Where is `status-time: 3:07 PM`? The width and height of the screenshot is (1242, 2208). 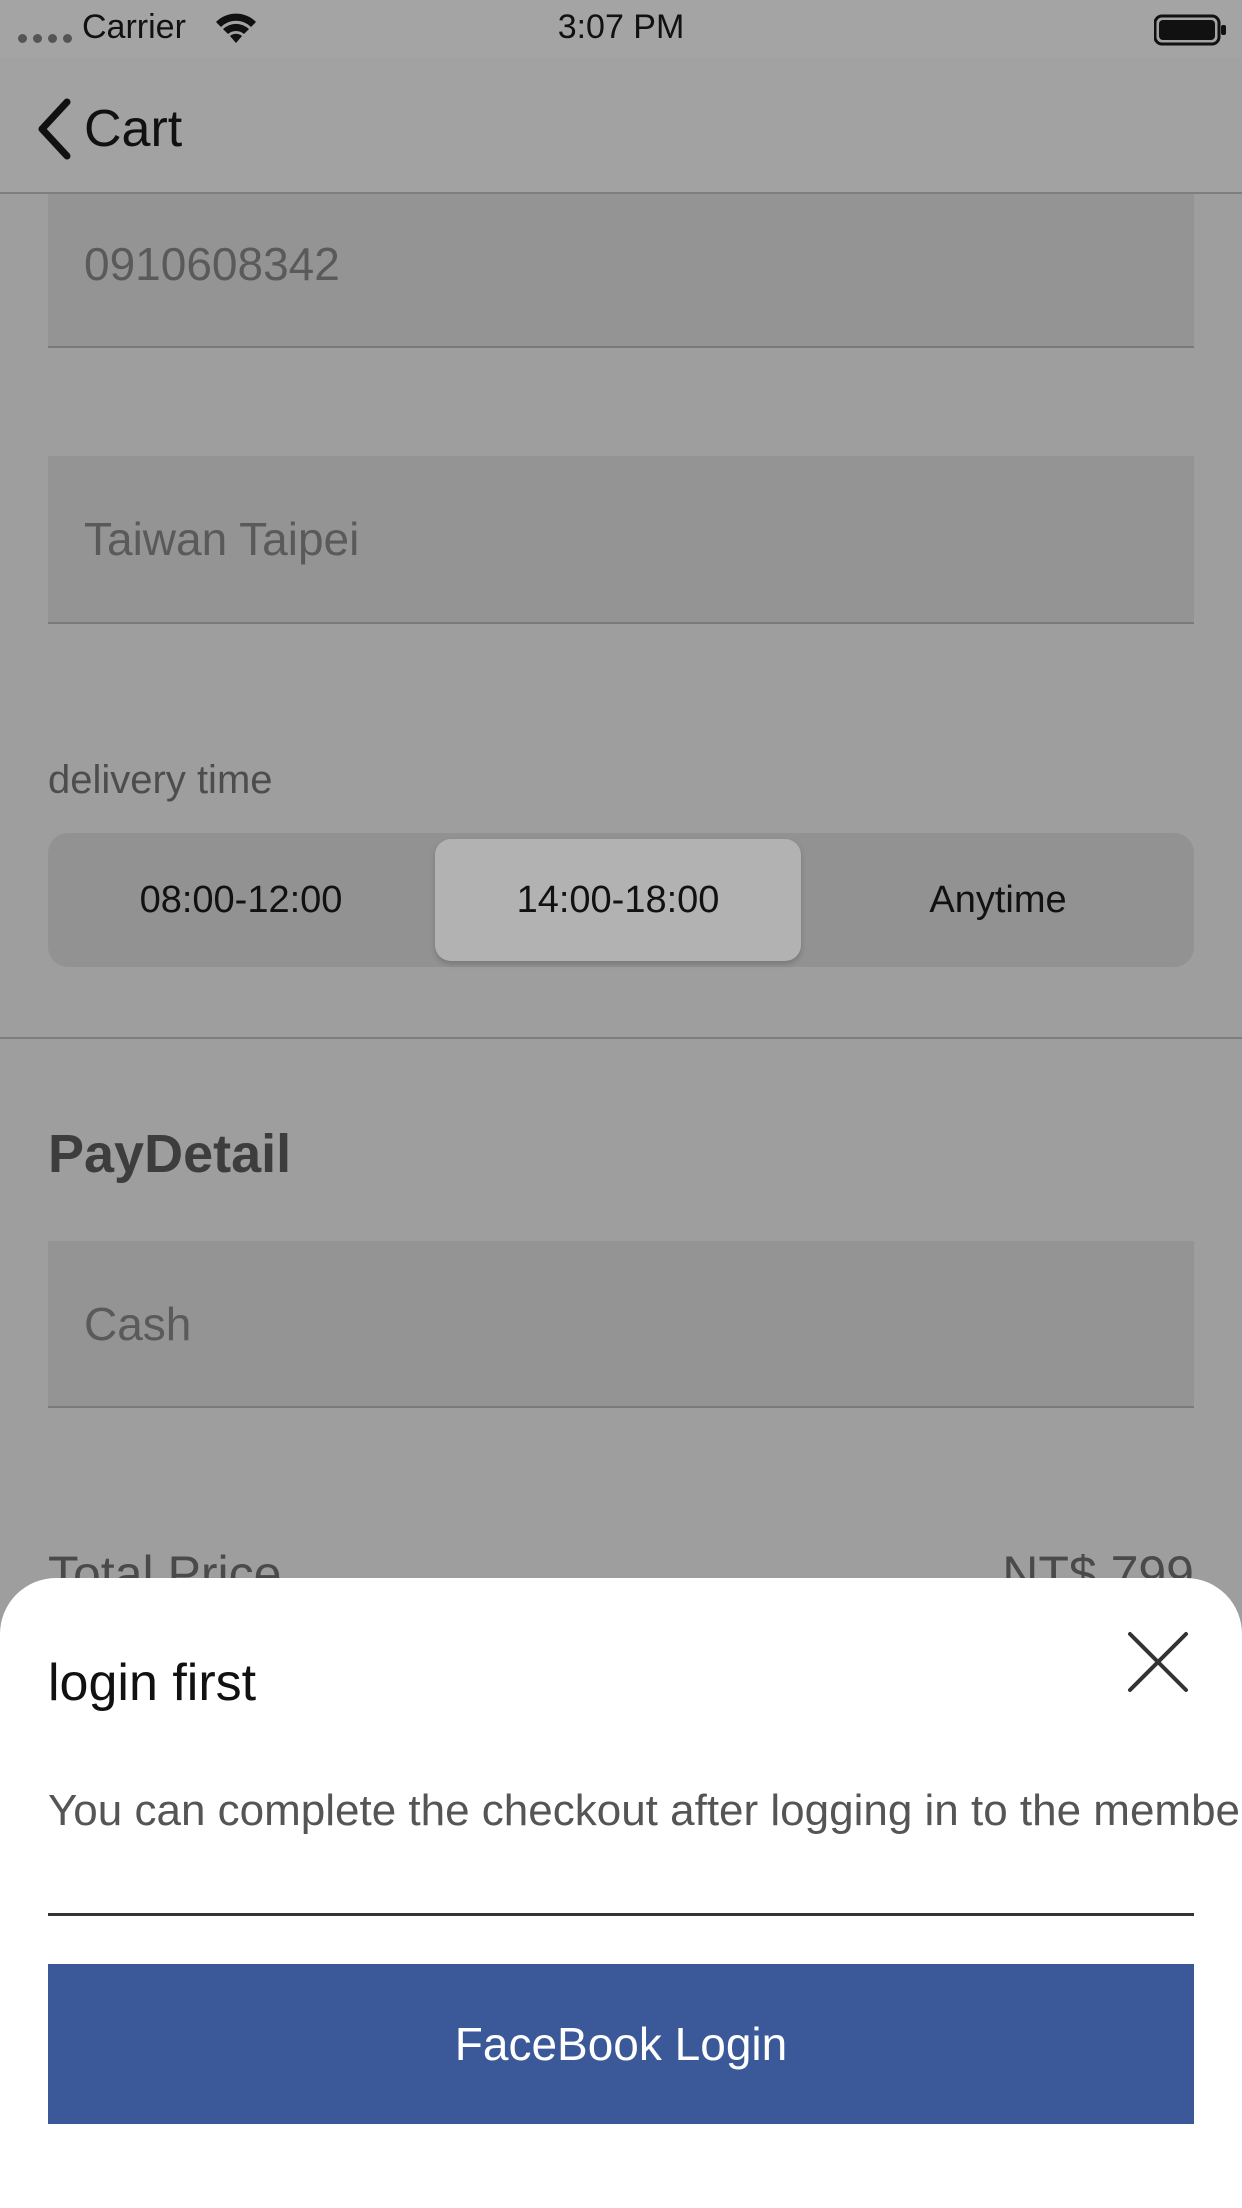
status-time: 3:07 PM is located at coordinates (621, 27).